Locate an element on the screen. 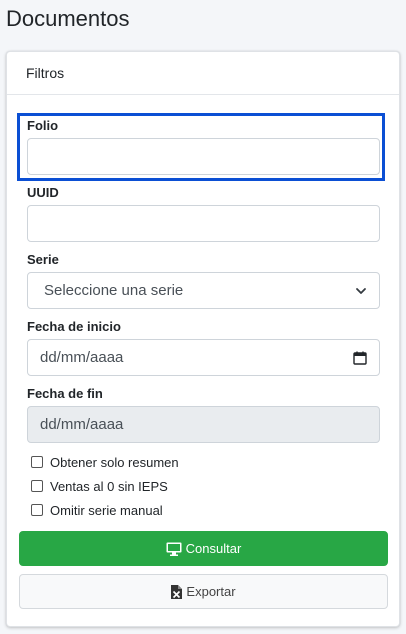 This screenshot has width=406, height=634. filters-title: Filtros is located at coordinates (45, 73).